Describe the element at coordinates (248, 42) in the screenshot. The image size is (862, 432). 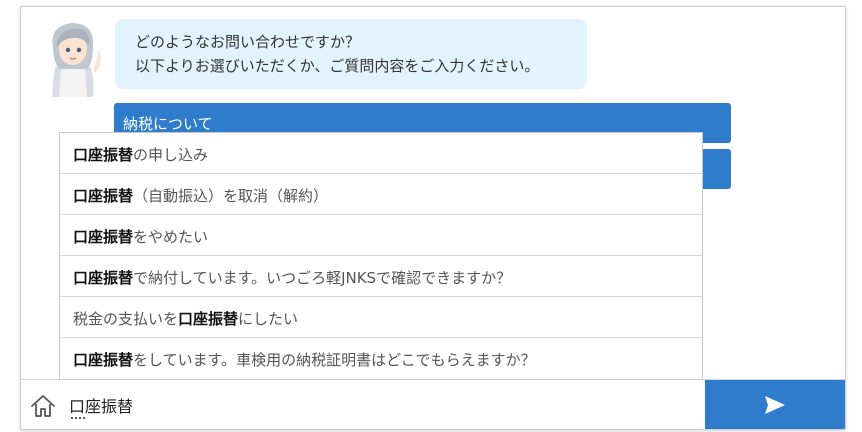
I see `bot-message-line: どのようなお問い合わせですか？` at that location.